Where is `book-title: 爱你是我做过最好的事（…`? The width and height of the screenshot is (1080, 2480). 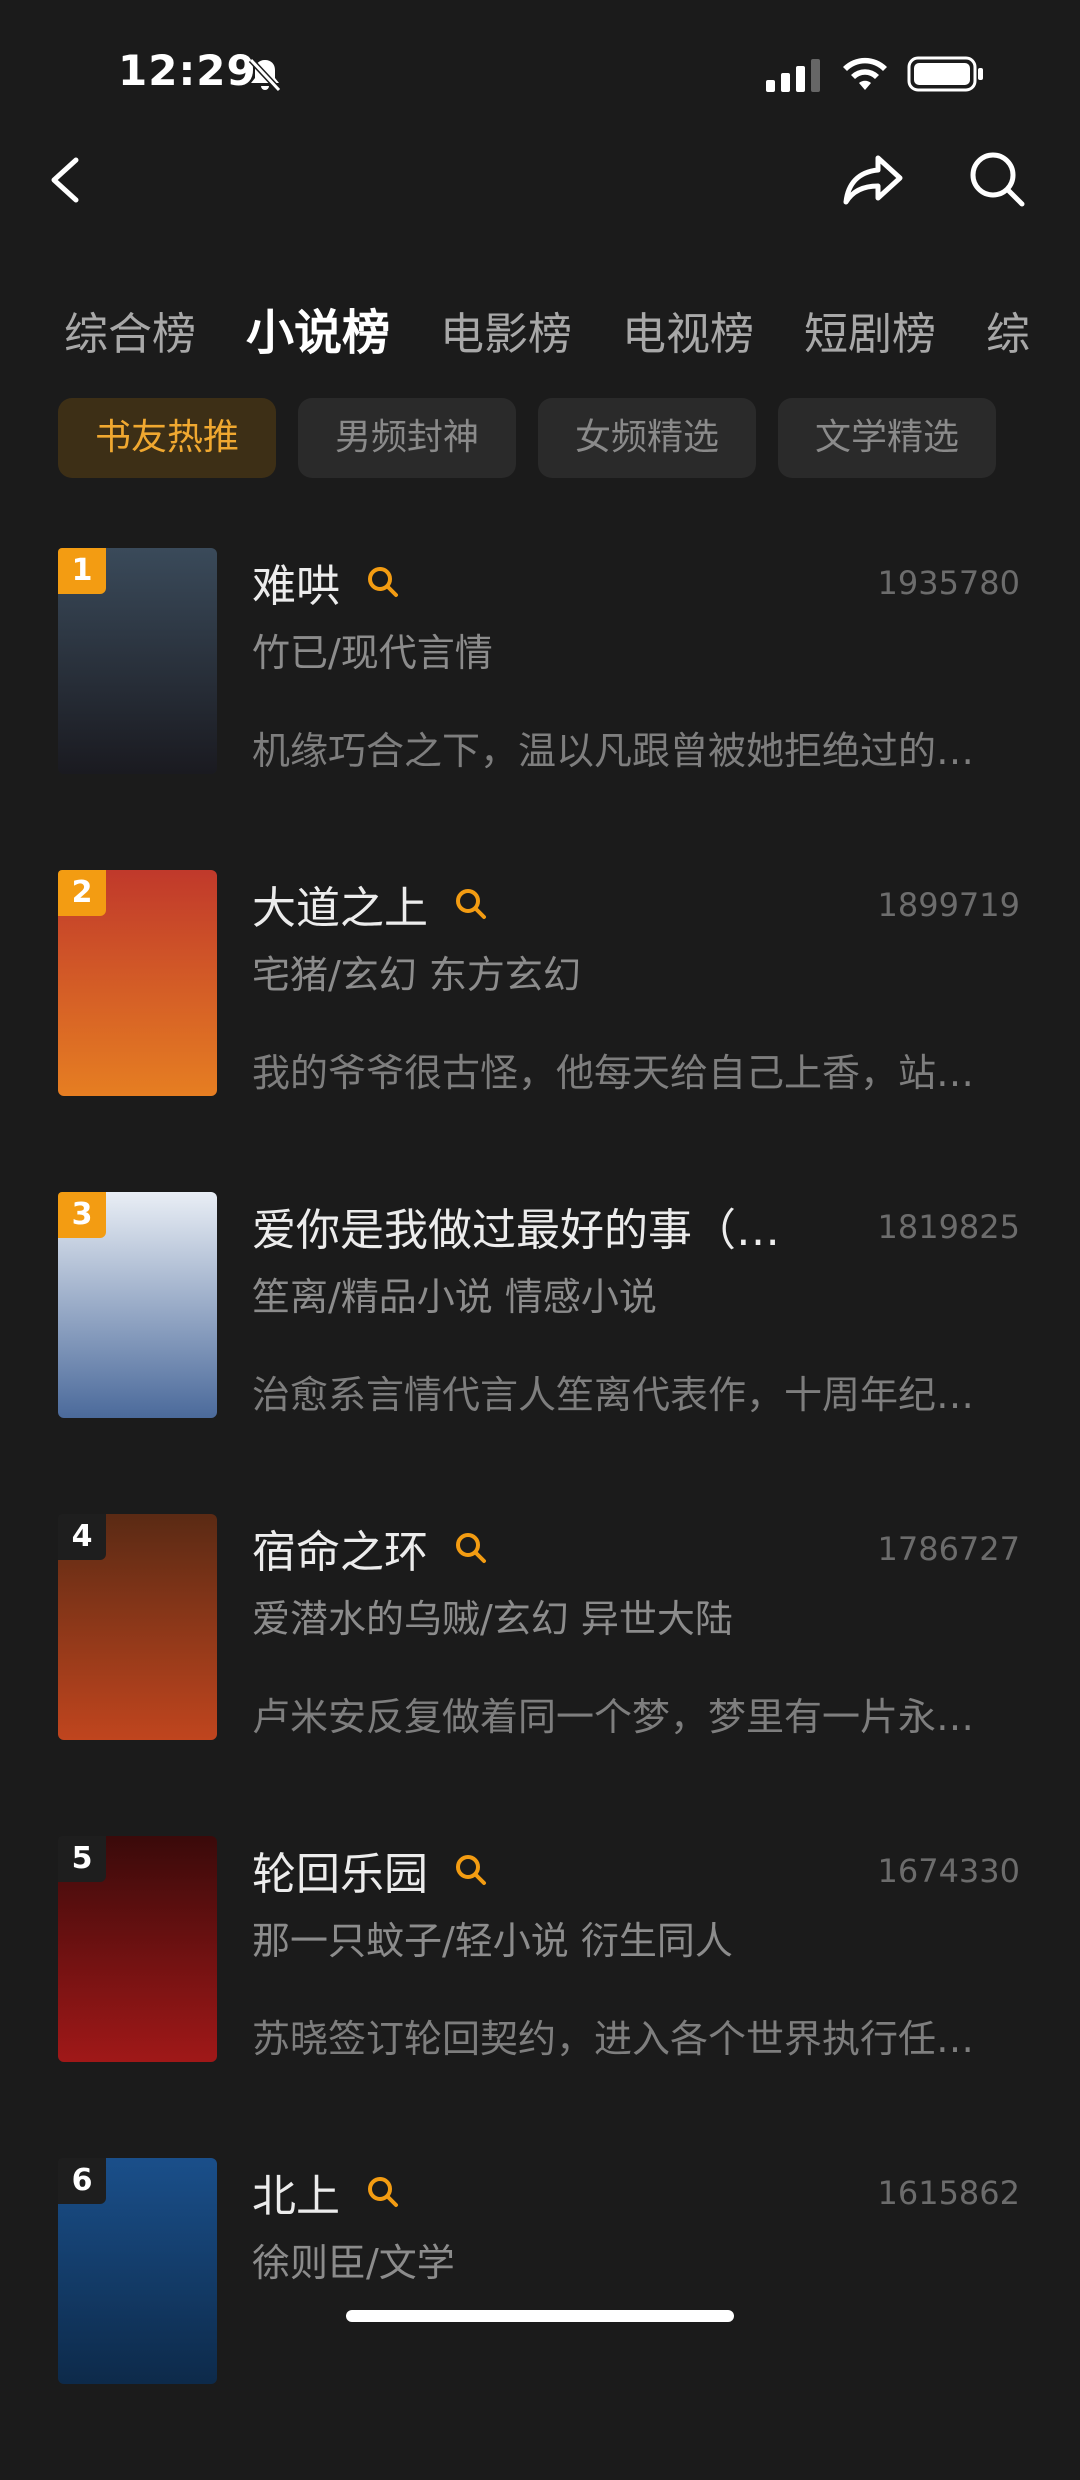 book-title: 爱你是我做过最好的事（… is located at coordinates (516, 1226).